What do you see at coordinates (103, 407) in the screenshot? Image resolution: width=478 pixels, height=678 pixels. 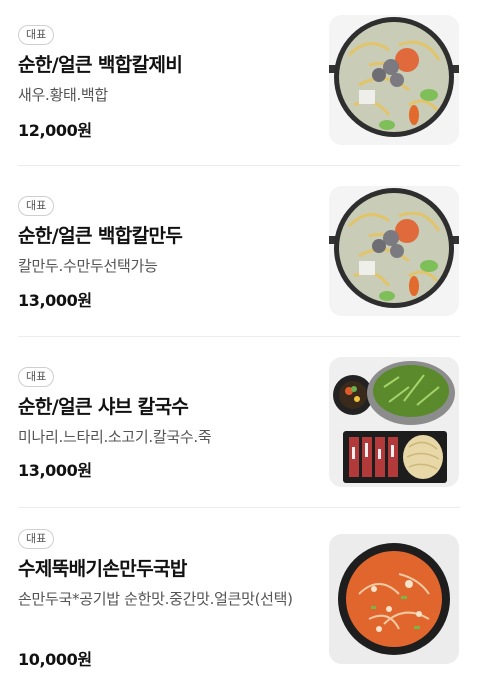 I see `menu-item-name: 순한/얼큰 샤브 칼국수` at bounding box center [103, 407].